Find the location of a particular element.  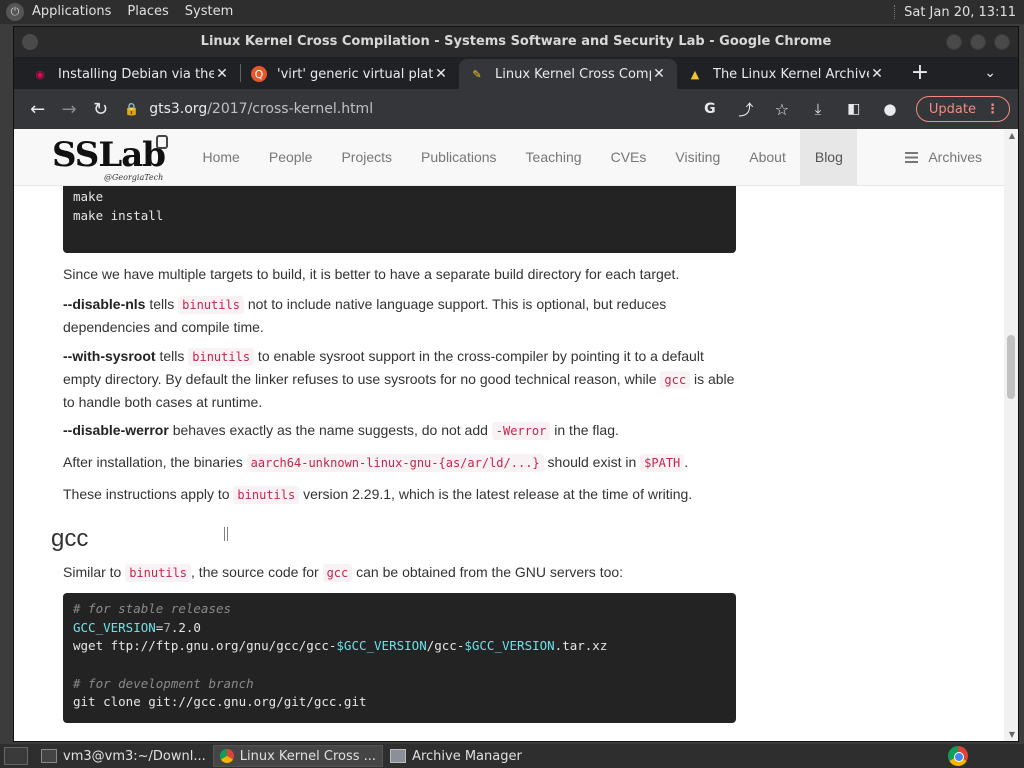

side-panel-icon: ◧ is located at coordinates (854, 109).